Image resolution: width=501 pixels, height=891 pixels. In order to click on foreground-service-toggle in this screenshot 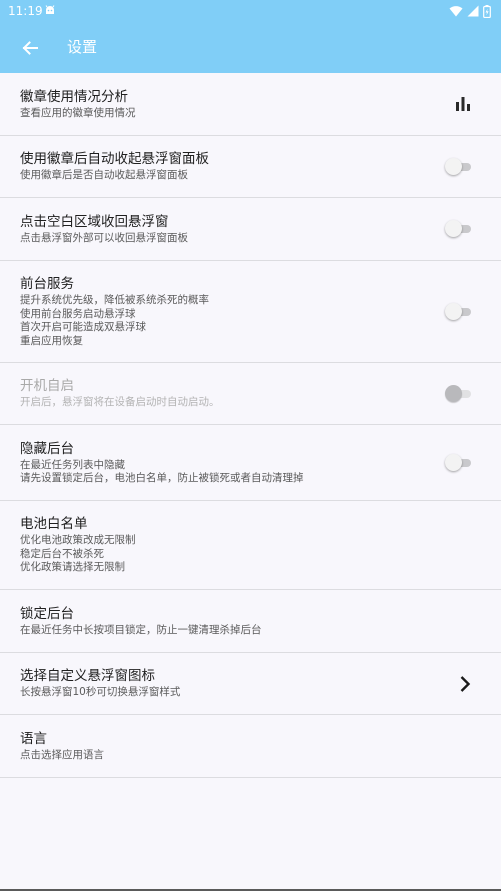, I will do `click(458, 311)`.